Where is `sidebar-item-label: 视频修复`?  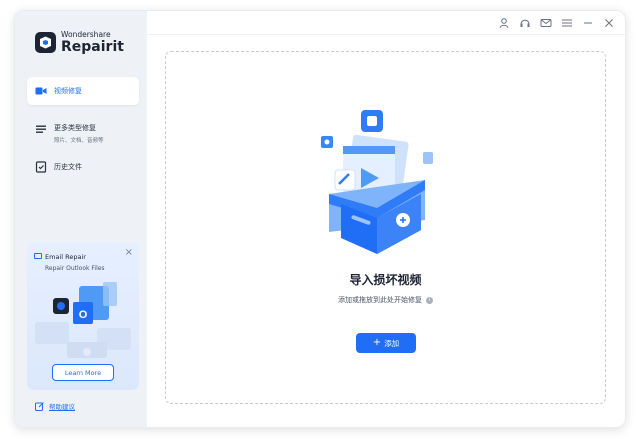
sidebar-item-label: 视频修复 is located at coordinates (68, 91).